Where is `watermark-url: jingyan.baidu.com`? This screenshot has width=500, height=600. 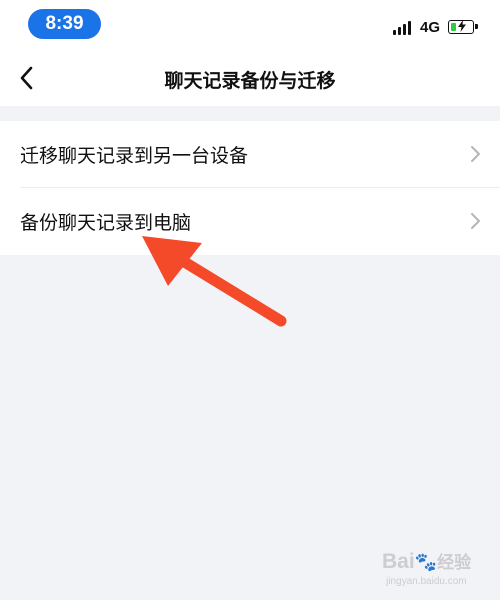
watermark-url: jingyan.baidu.com is located at coordinates (426, 581).